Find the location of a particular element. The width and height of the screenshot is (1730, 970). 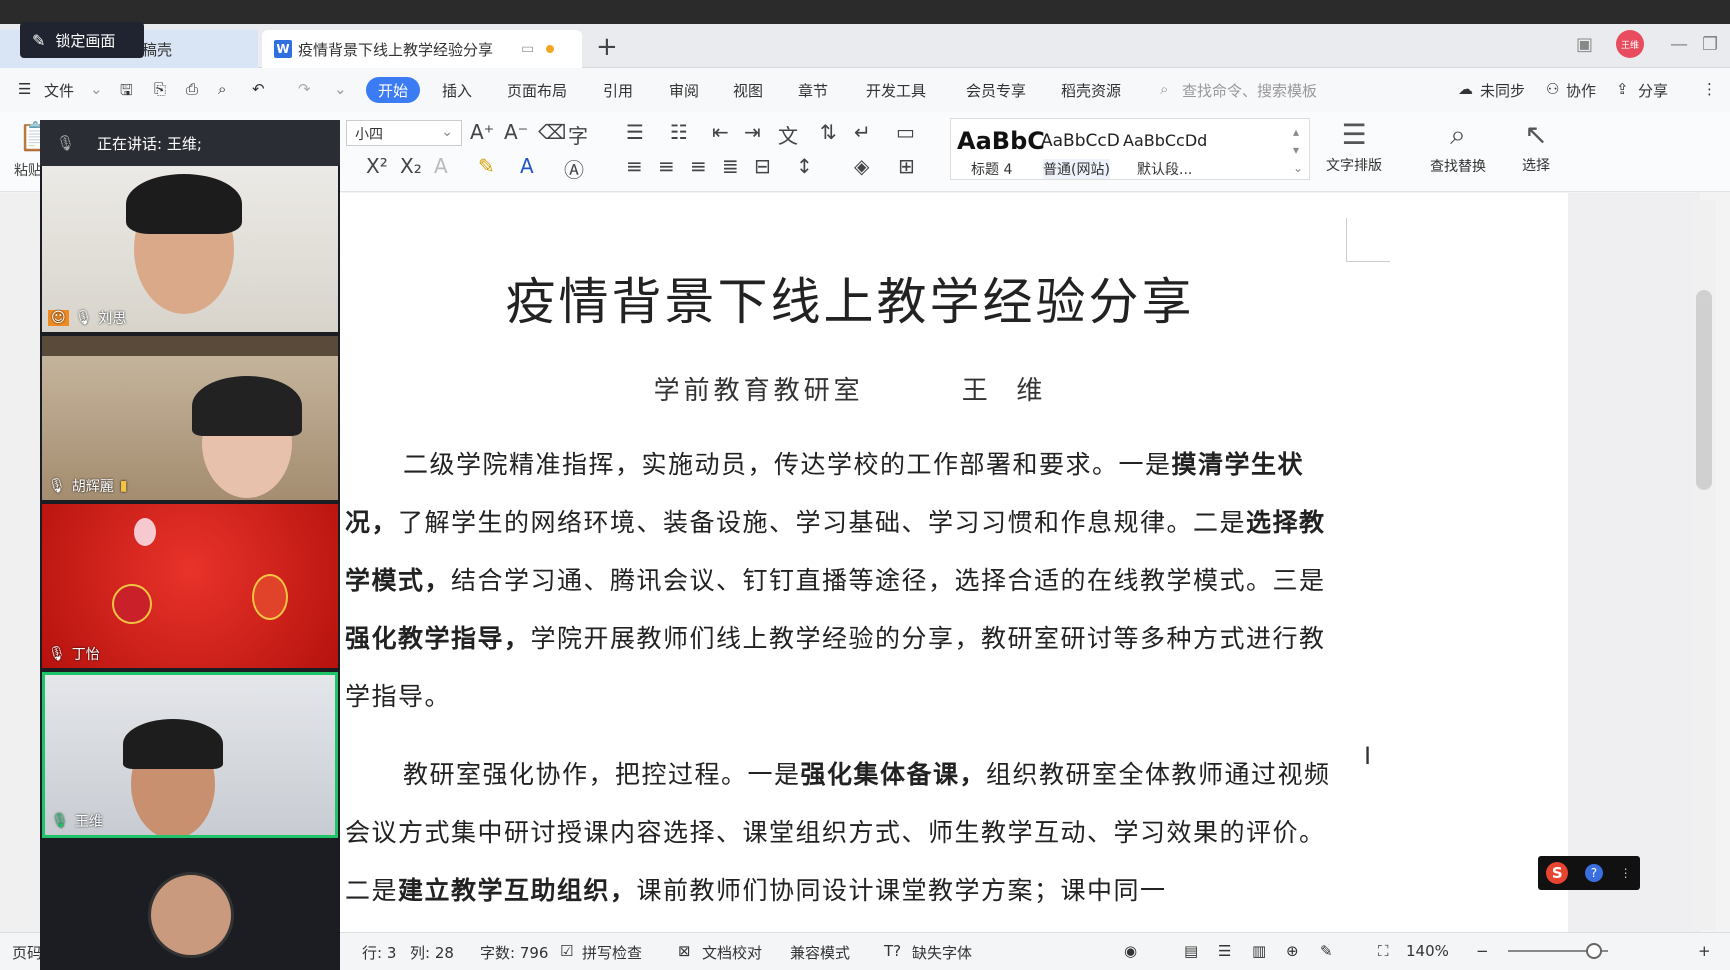

char-border-icon: Ⓐ is located at coordinates (574, 168).